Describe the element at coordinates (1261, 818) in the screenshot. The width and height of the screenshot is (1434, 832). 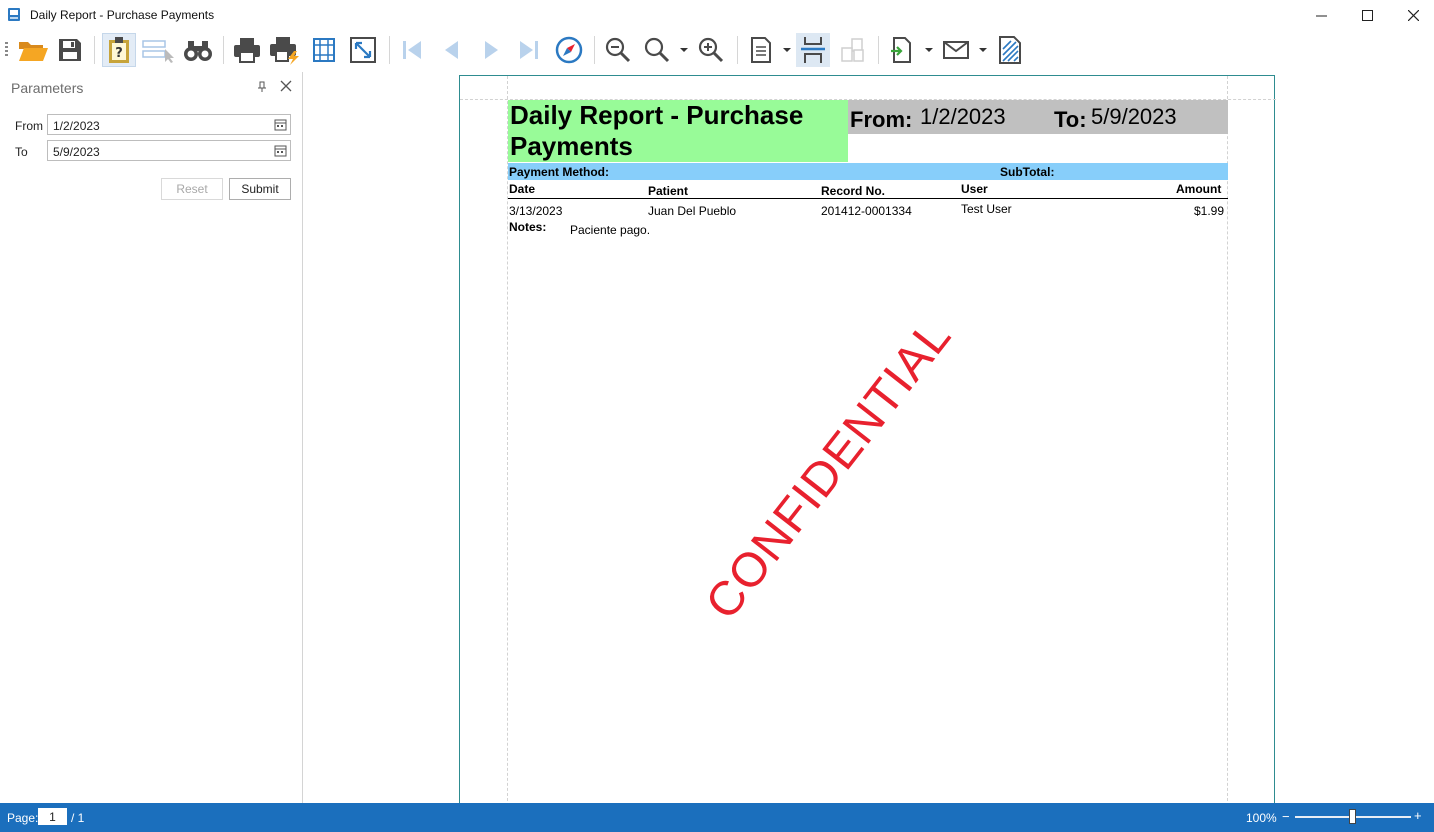
I see `zoom-level: 100%` at that location.